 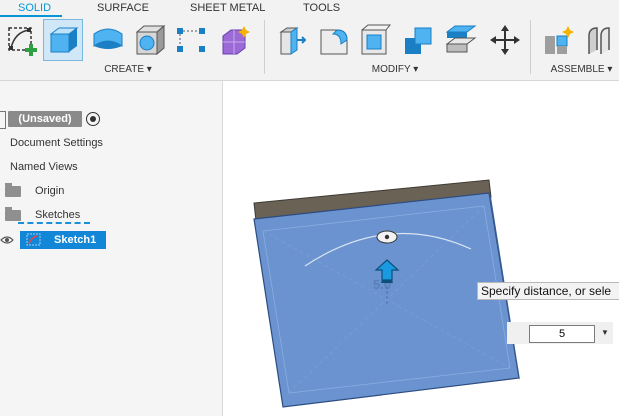 I want to click on move-button, so click(x=505, y=40).